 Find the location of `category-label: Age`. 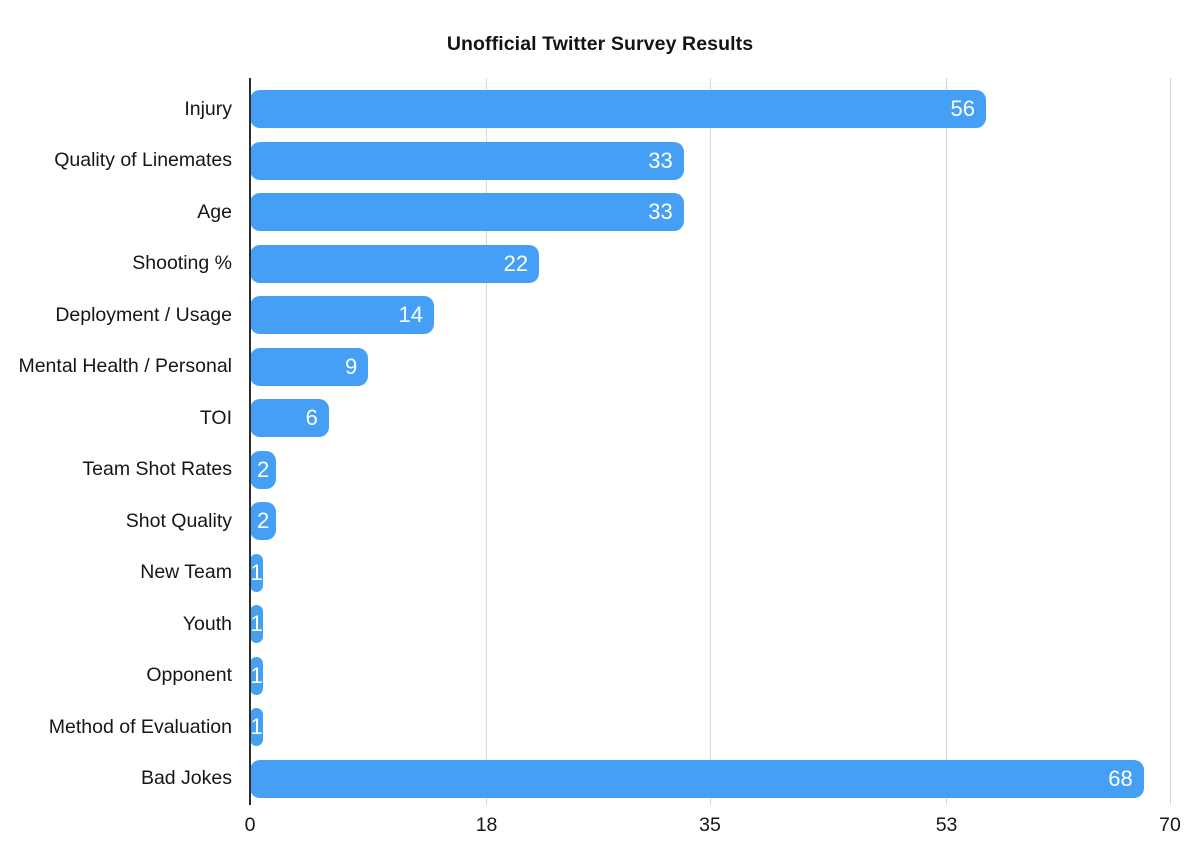

category-label: Age is located at coordinates (214, 211).